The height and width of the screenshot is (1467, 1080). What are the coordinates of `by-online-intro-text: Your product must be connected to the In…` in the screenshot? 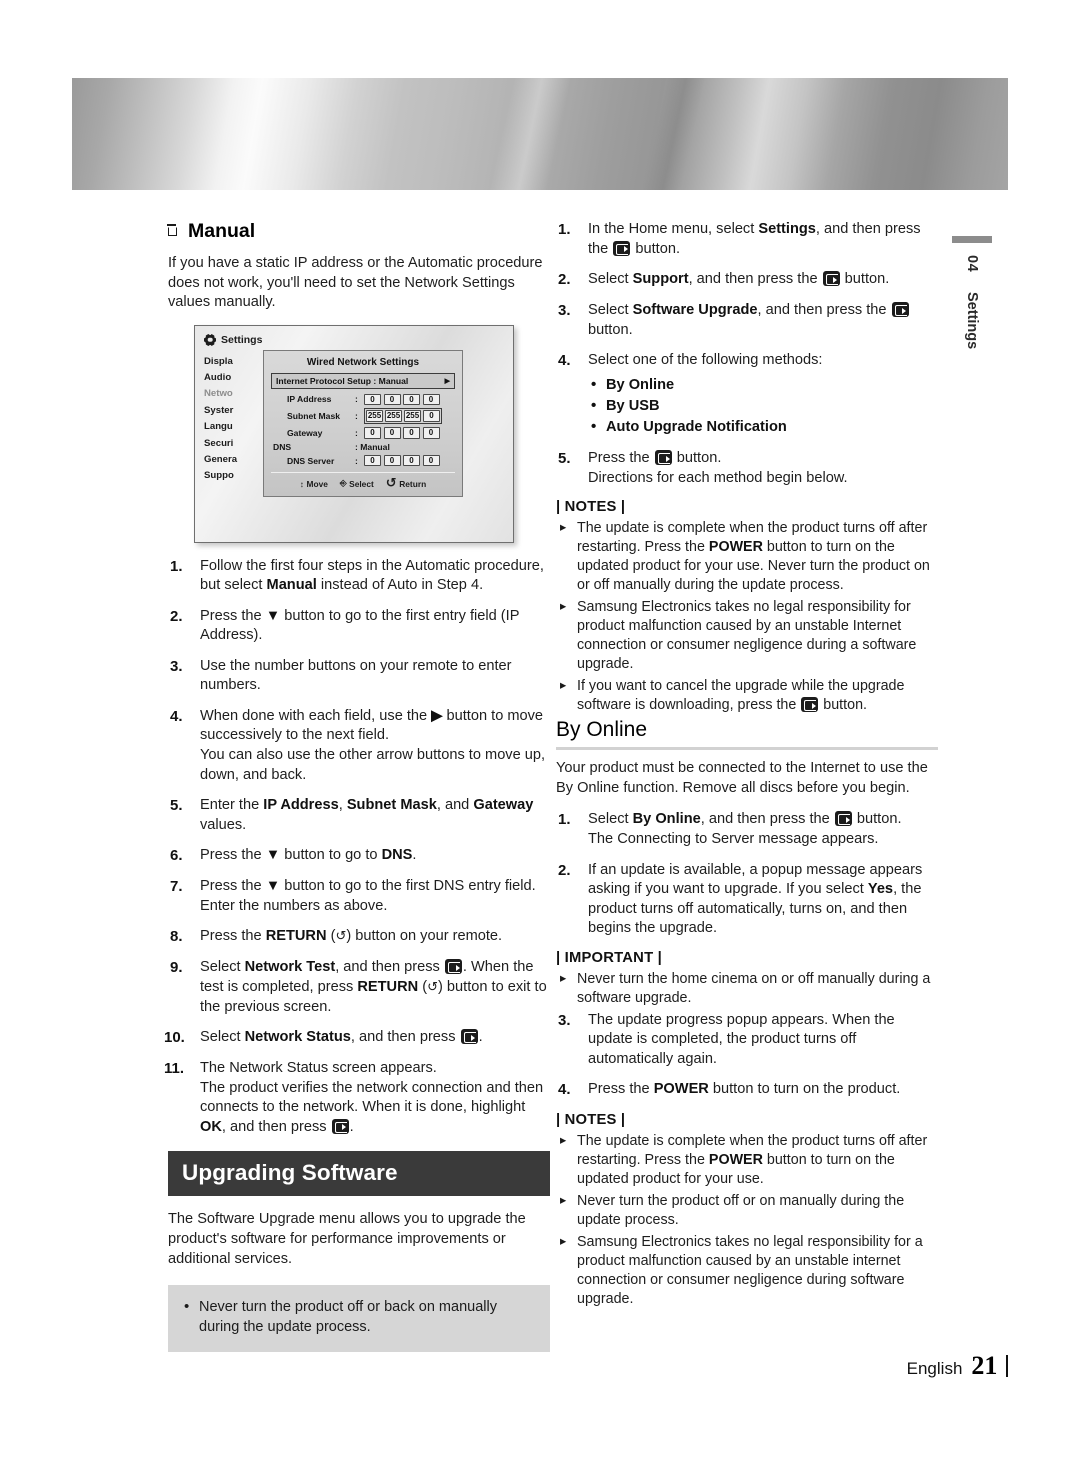 It's located at (742, 778).